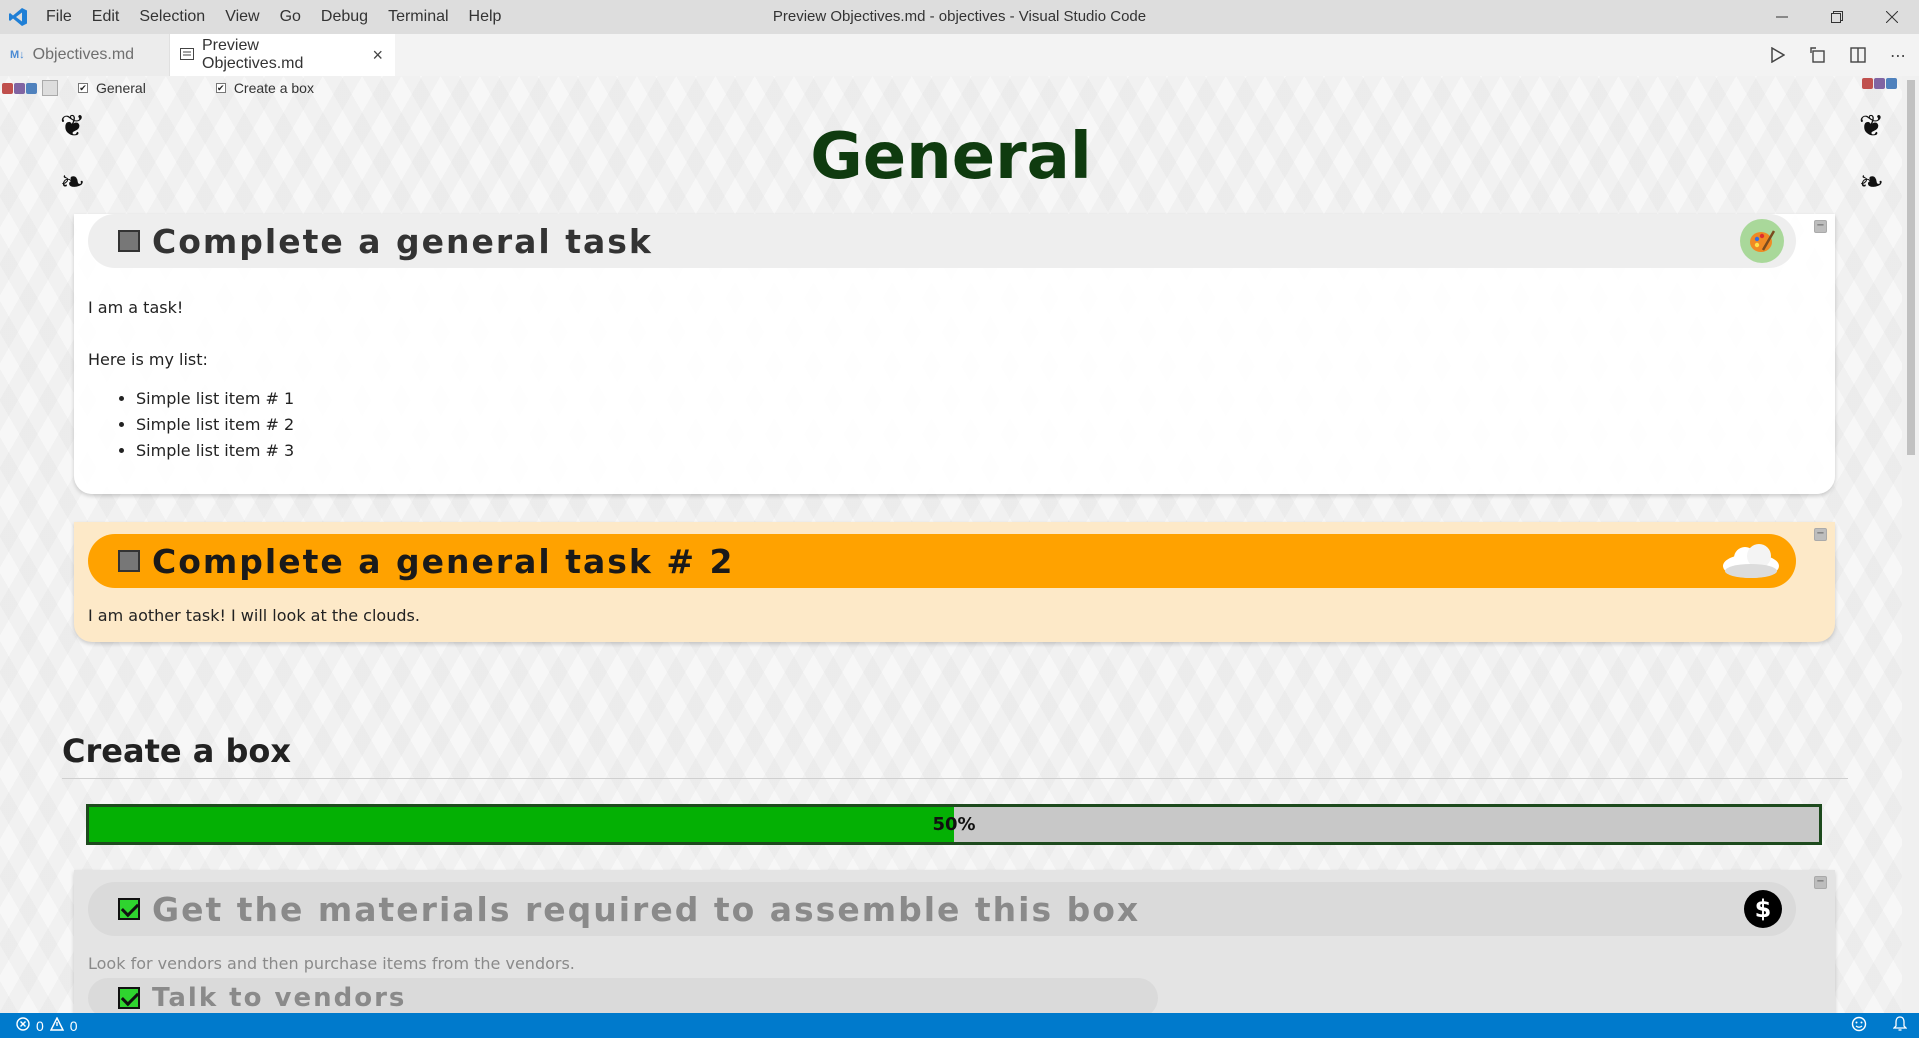  I want to click on menu-debug: Debug, so click(344, 17).